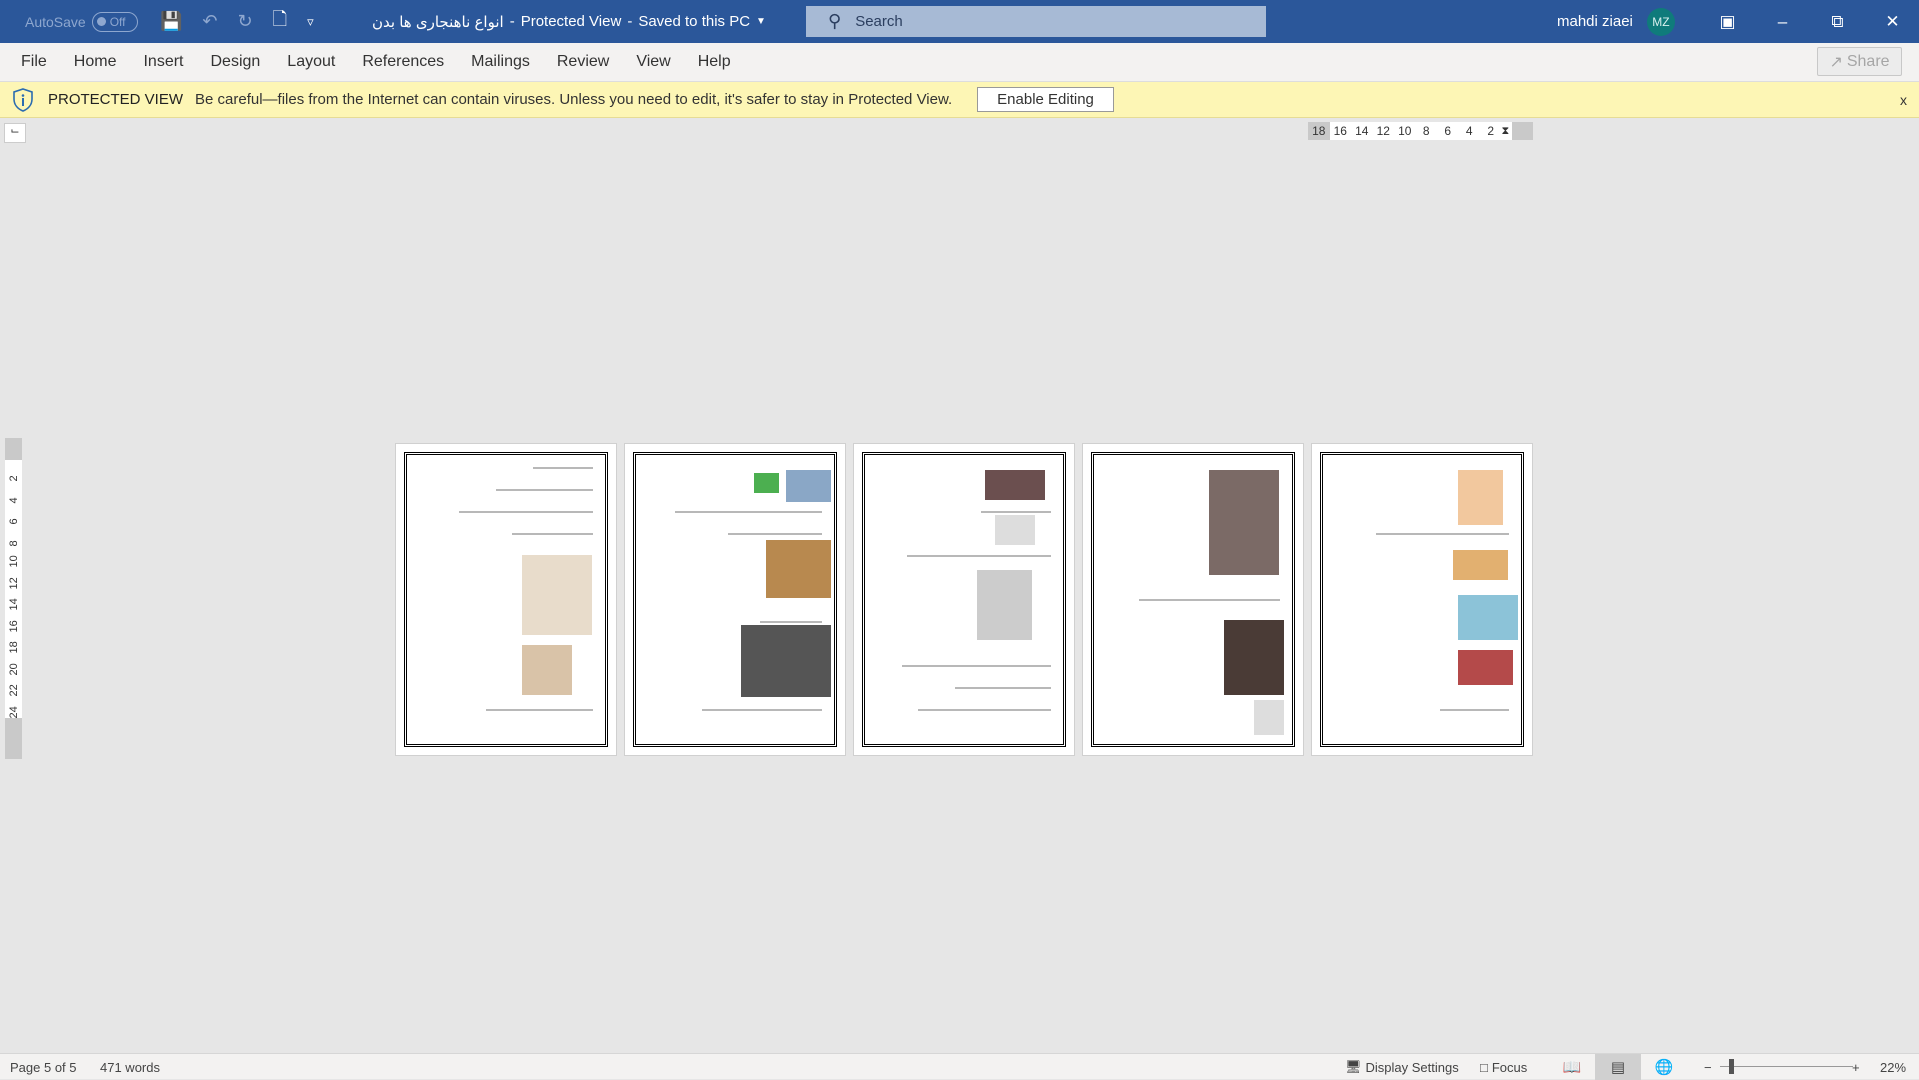  I want to click on autosave-label: AutoSave, so click(55, 21).